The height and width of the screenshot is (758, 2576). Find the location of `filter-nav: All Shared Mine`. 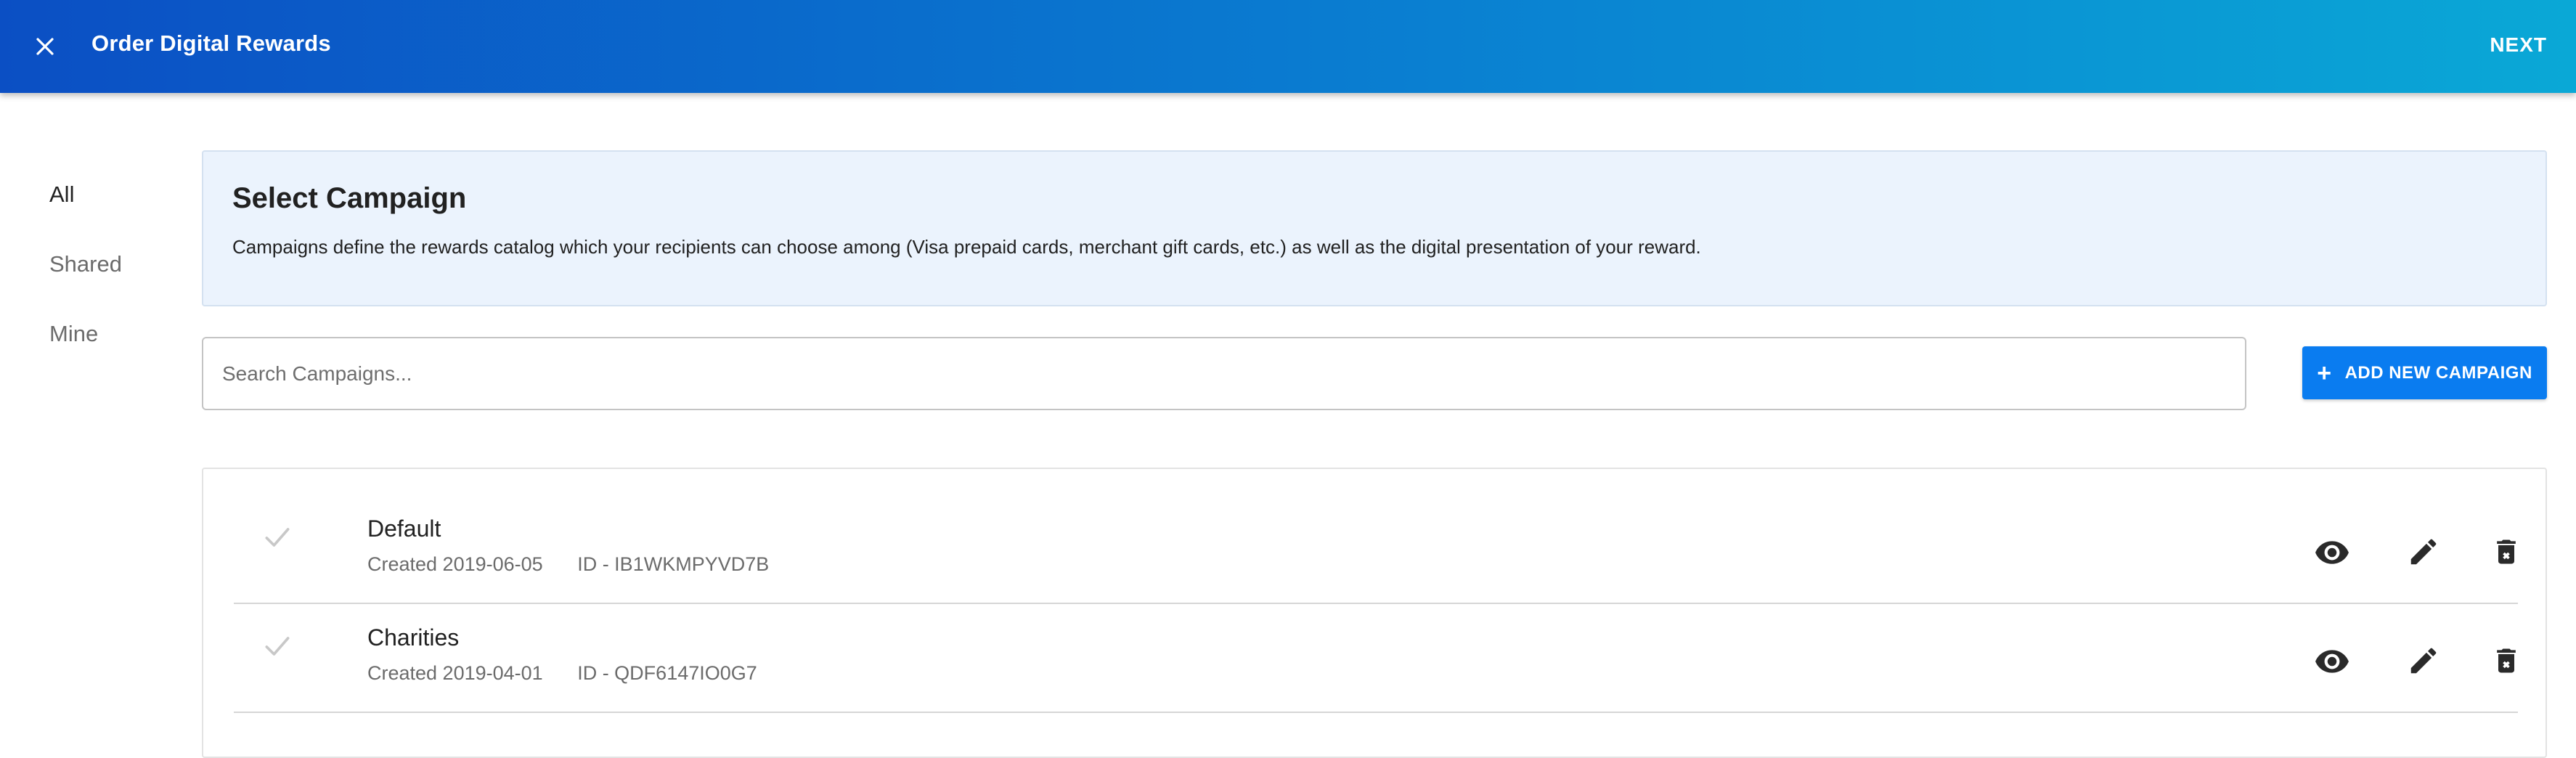

filter-nav: All Shared Mine is located at coordinates (85, 278).